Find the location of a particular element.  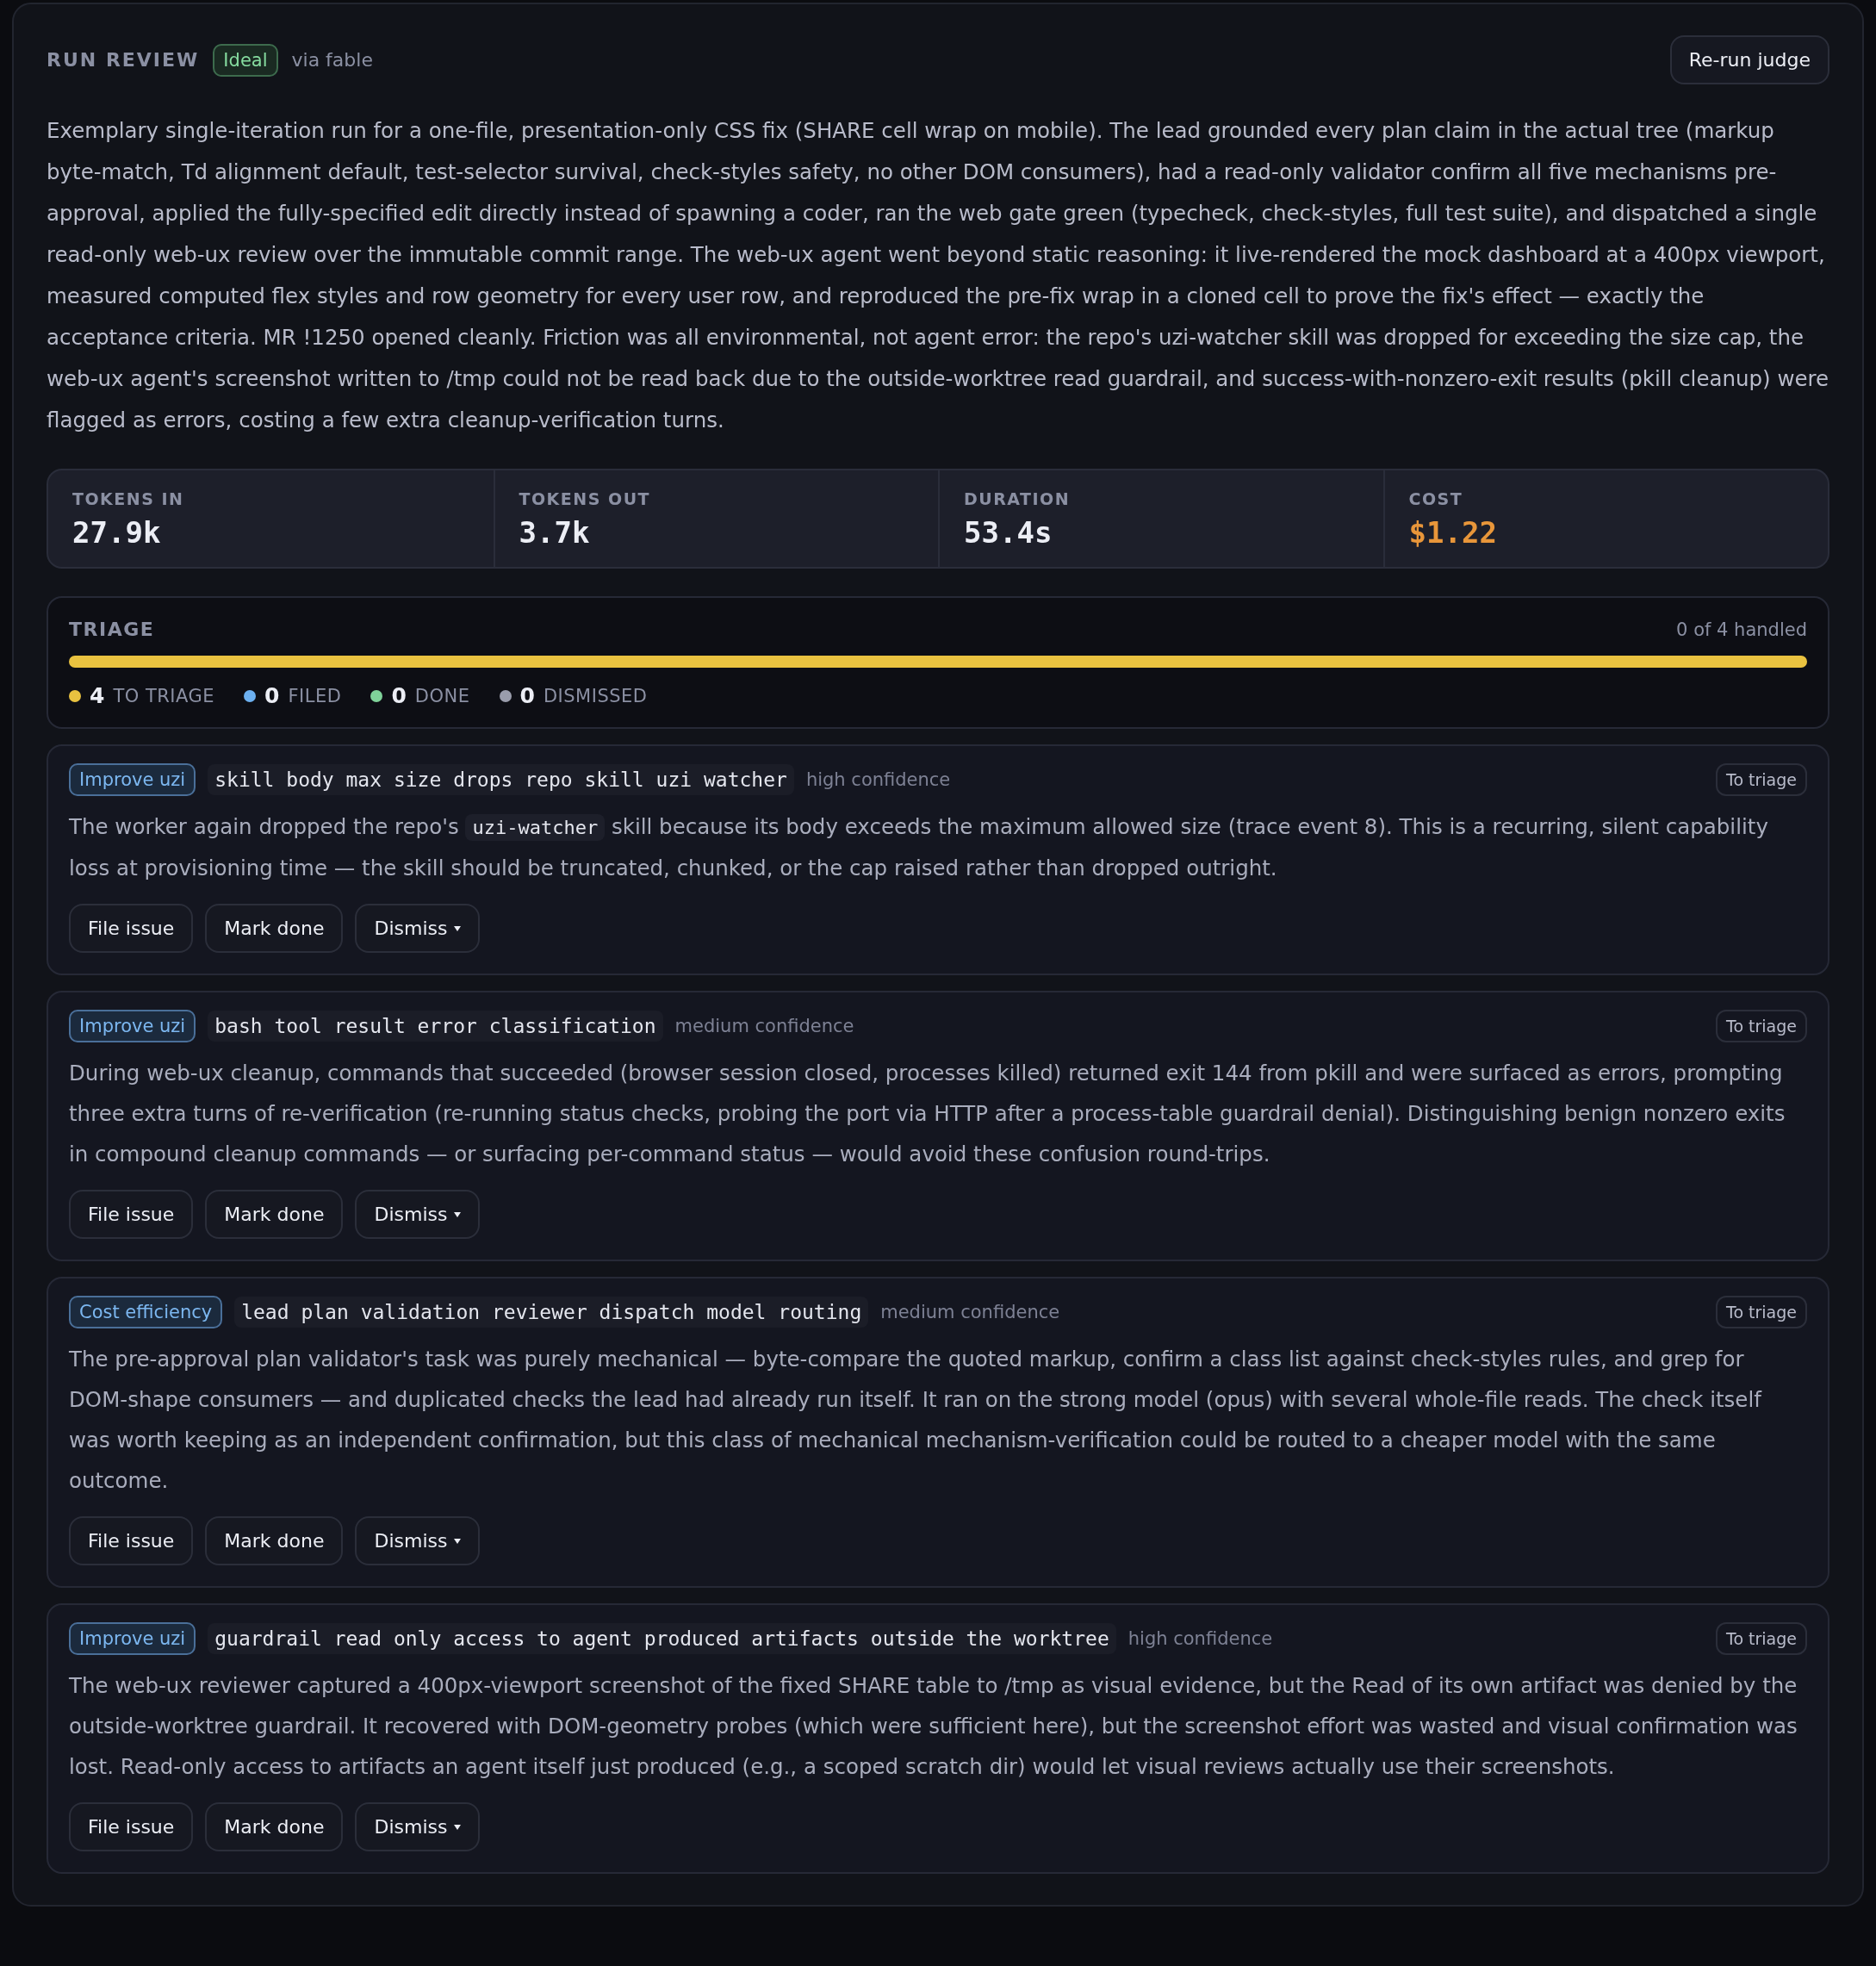

panel-title: RUN REVIEW is located at coordinates (123, 60).